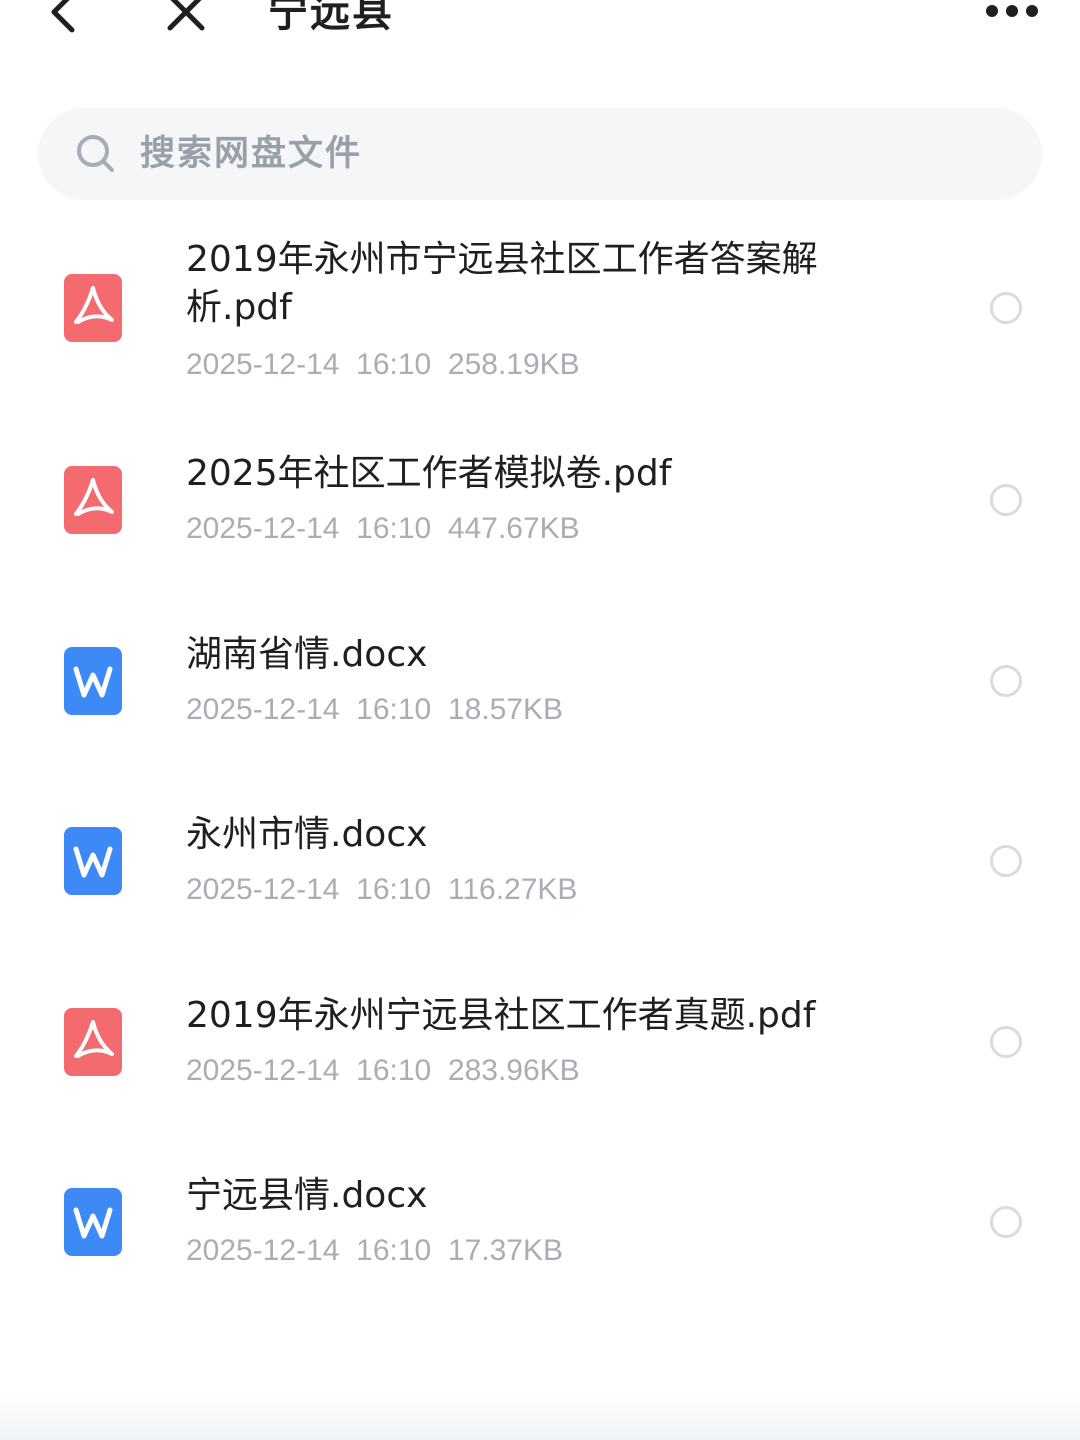 This screenshot has width=1080, height=1440. I want to click on file-meta: 2025-12-14 16:10 283.96KB, so click(383, 1071).